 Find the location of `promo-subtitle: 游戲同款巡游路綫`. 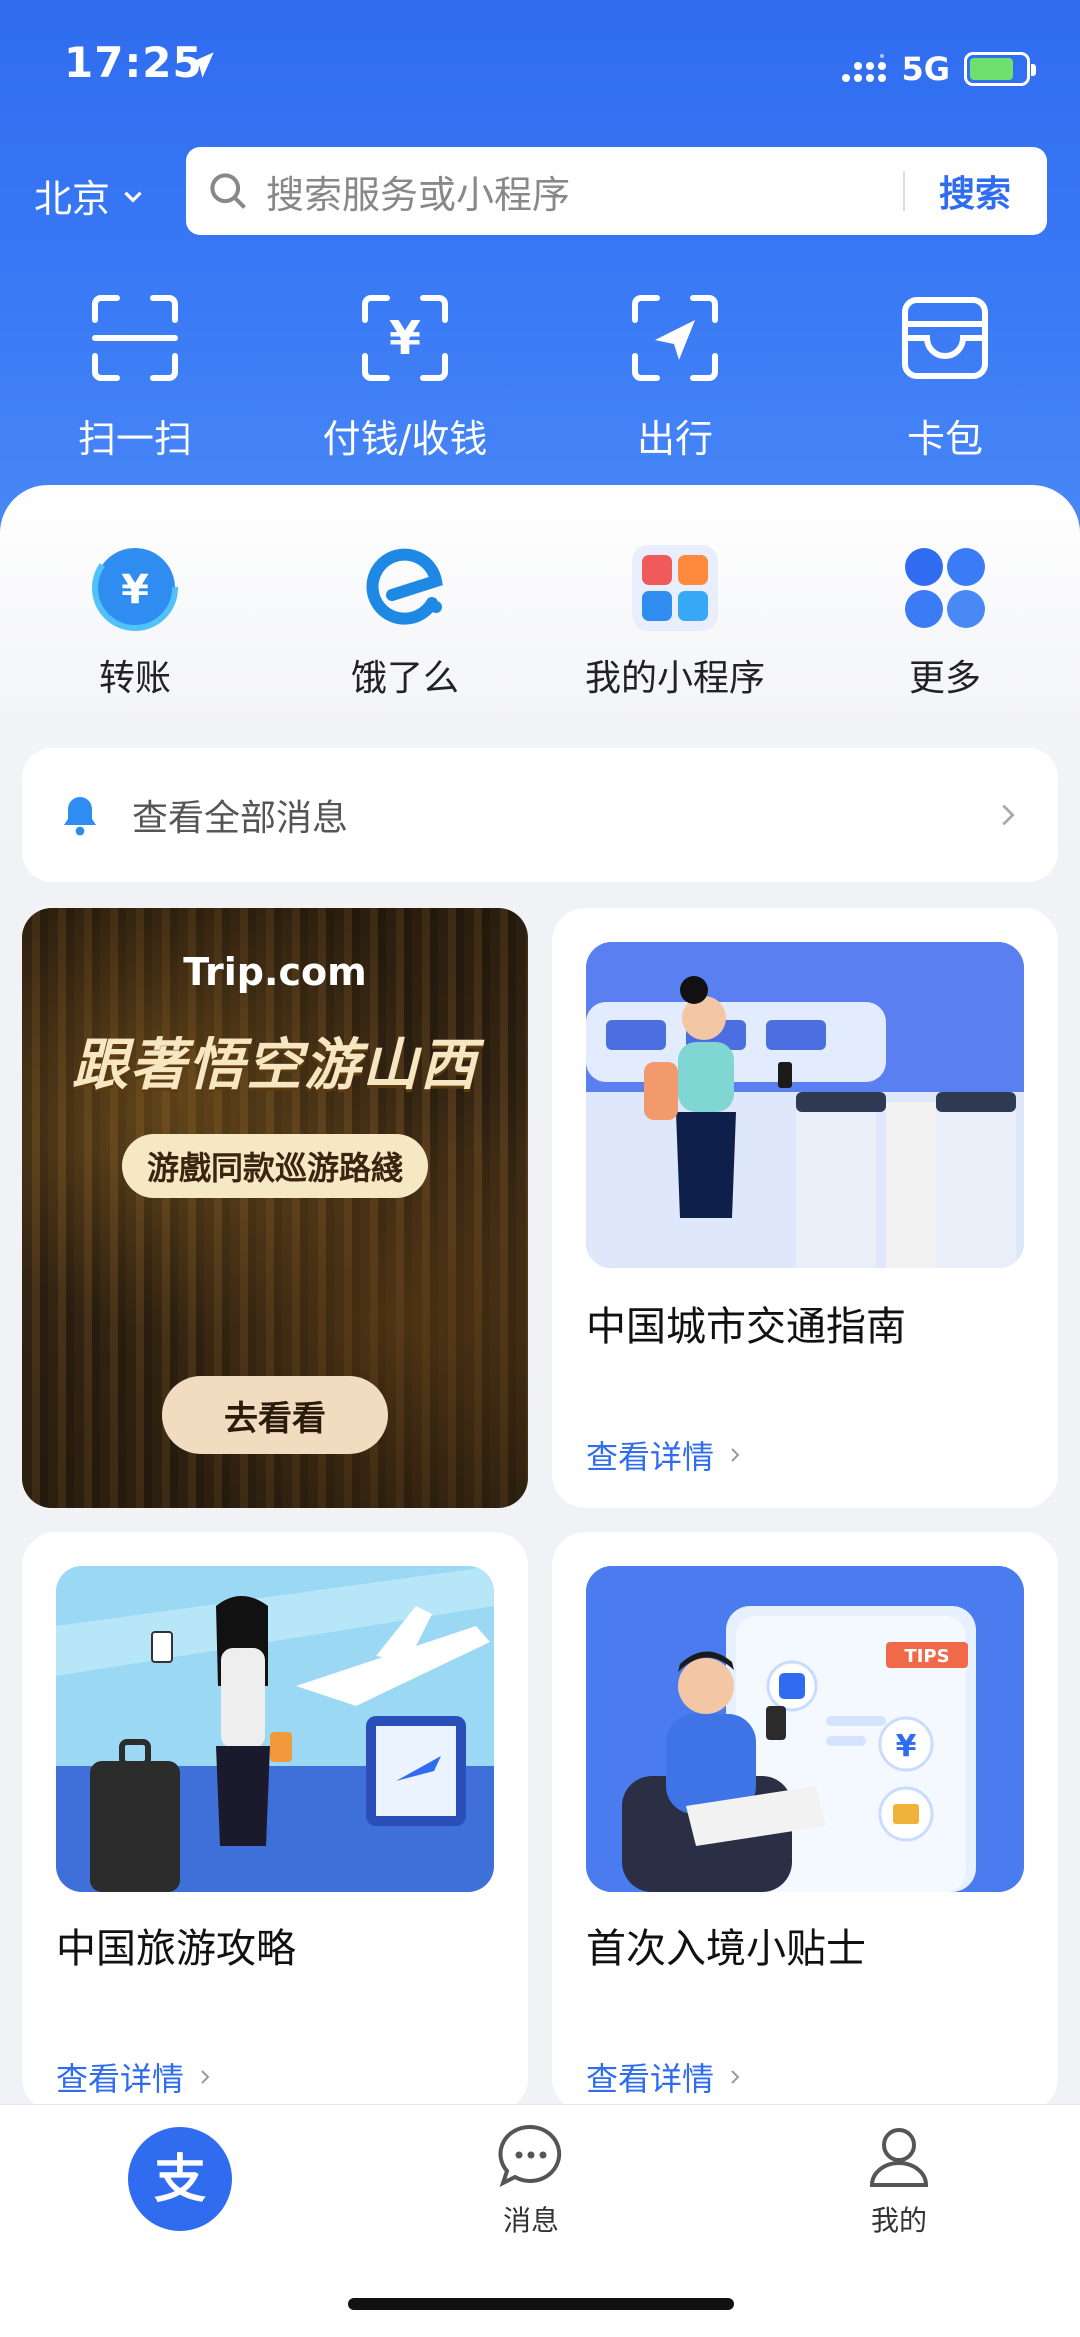

promo-subtitle: 游戲同款巡游路綫 is located at coordinates (275, 1166).